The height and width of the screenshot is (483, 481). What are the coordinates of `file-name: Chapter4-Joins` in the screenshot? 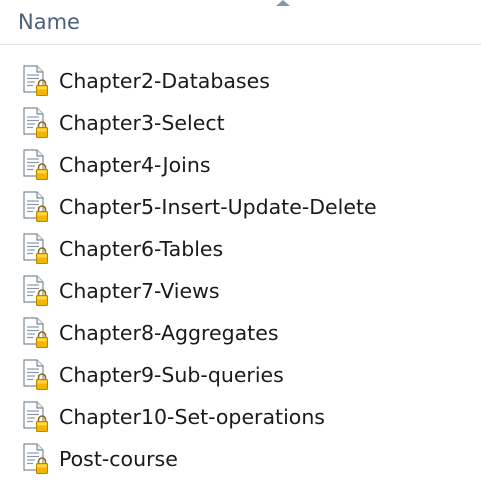 It's located at (135, 165).